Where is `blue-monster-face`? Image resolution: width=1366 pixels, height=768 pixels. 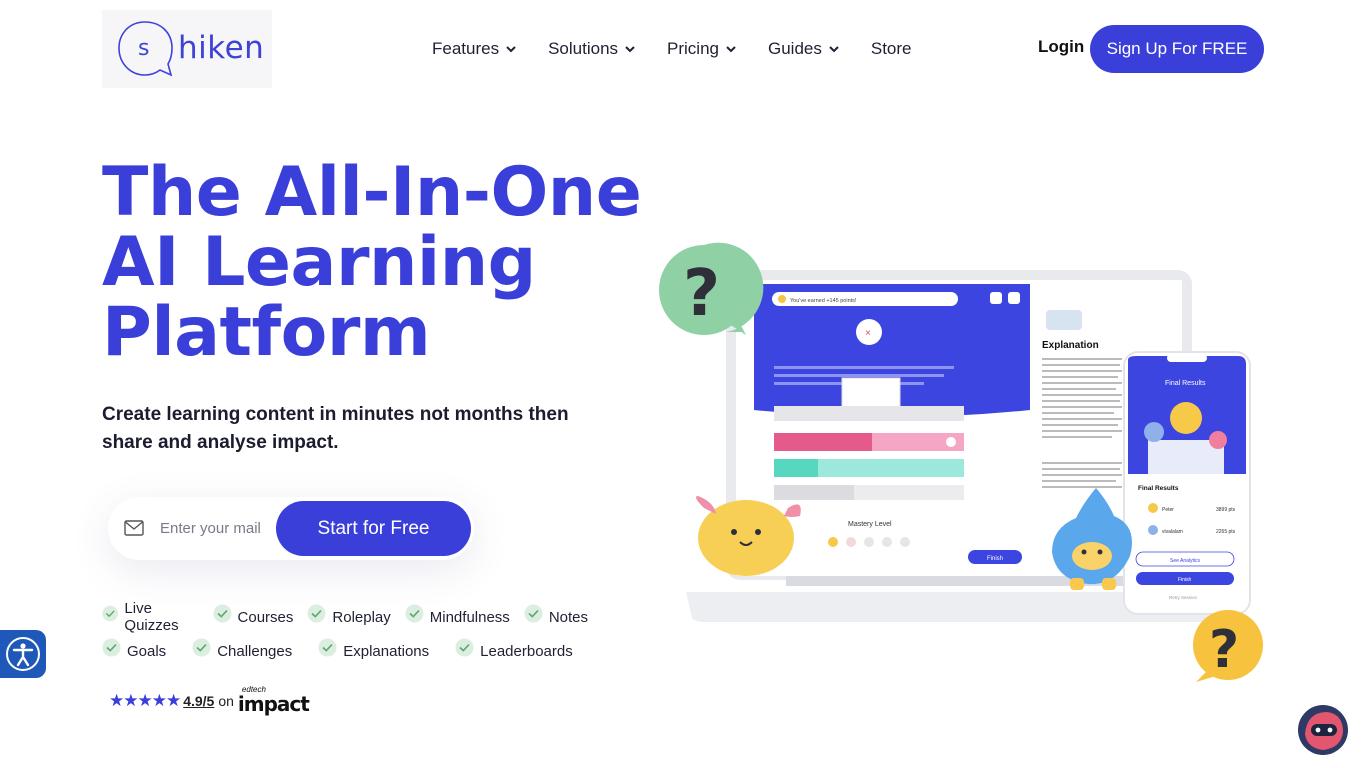
blue-monster-face is located at coordinates (1092, 556).